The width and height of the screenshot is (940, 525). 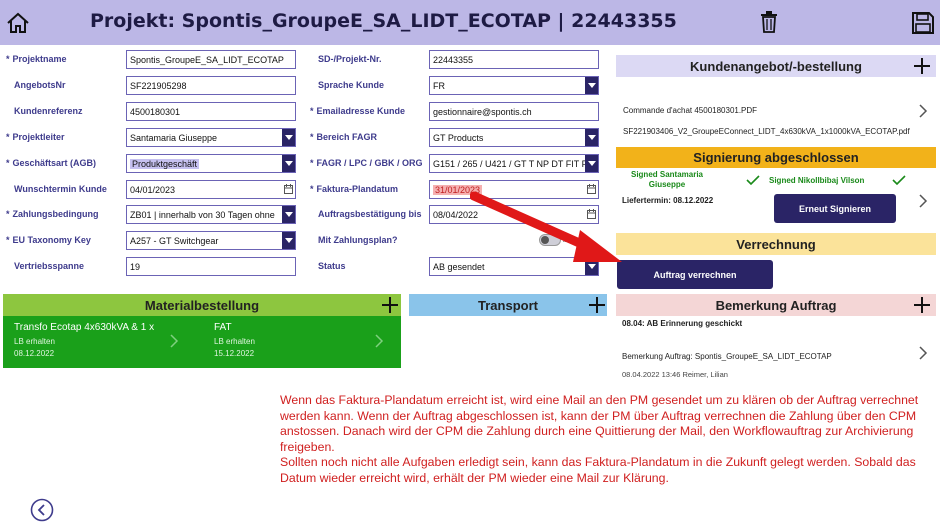 What do you see at coordinates (211, 85) in the screenshot?
I see `text-field: SF221905298` at bounding box center [211, 85].